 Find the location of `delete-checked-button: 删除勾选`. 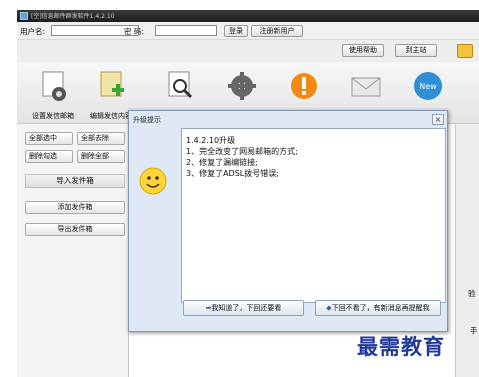

delete-checked-button: 删除勾选 is located at coordinates (49, 156).